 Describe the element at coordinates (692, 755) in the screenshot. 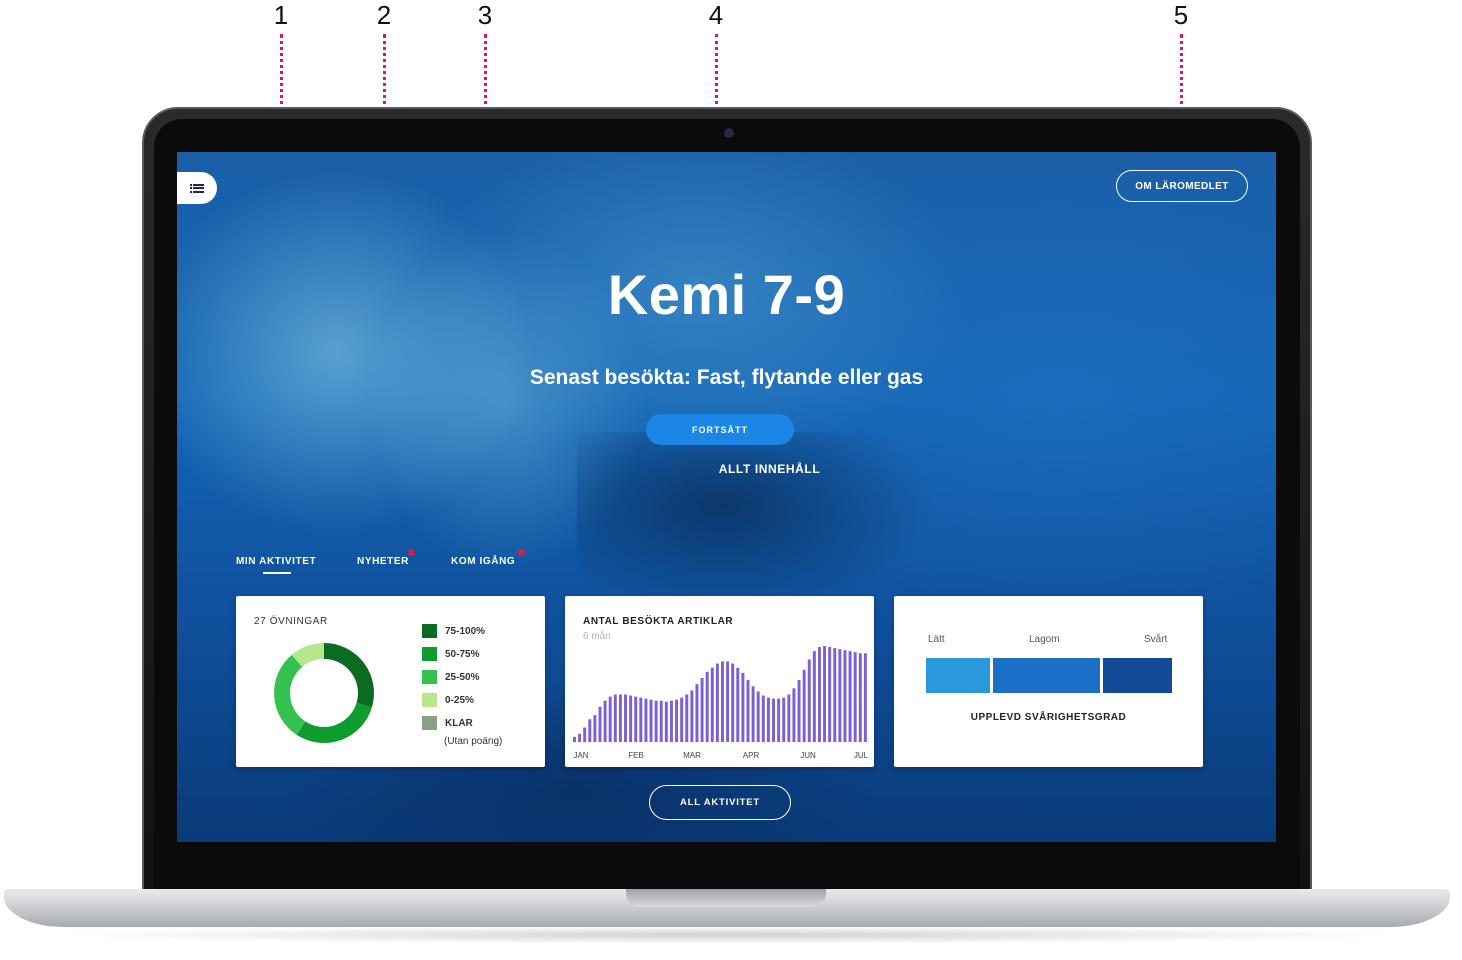

I see `x-tick-label: MAR` at that location.